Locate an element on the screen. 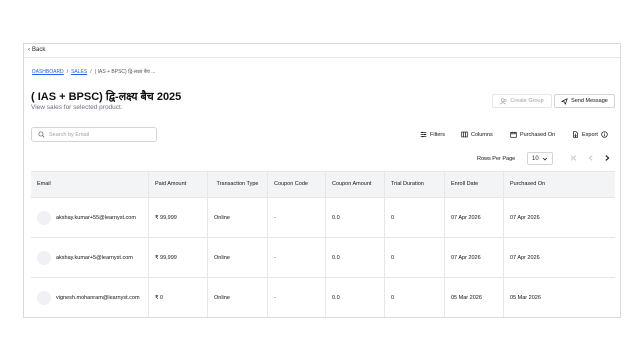 The image size is (644, 362). filters-button: Filters is located at coordinates (432, 134).